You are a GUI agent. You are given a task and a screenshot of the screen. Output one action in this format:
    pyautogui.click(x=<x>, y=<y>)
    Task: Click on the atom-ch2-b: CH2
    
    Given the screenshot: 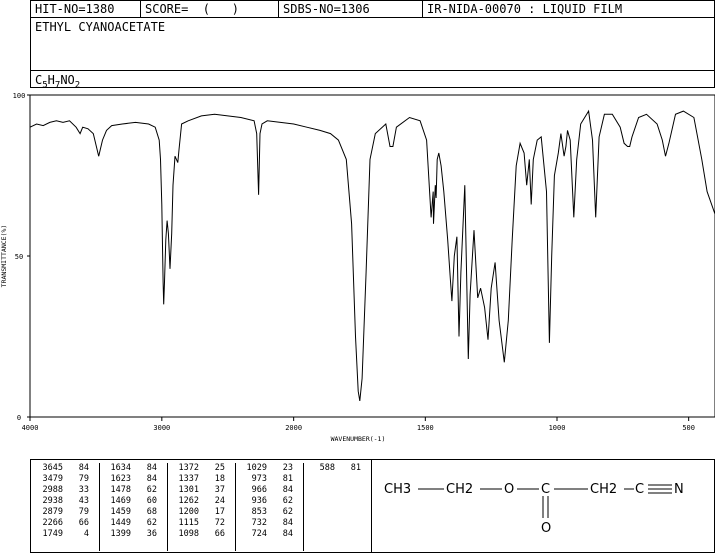 What is the action you would take?
    pyautogui.click(x=603, y=489)
    